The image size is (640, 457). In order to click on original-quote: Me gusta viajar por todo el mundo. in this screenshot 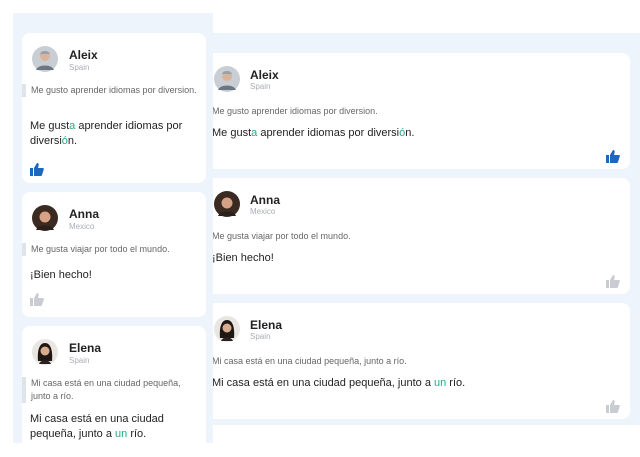, I will do `click(112, 249)`.